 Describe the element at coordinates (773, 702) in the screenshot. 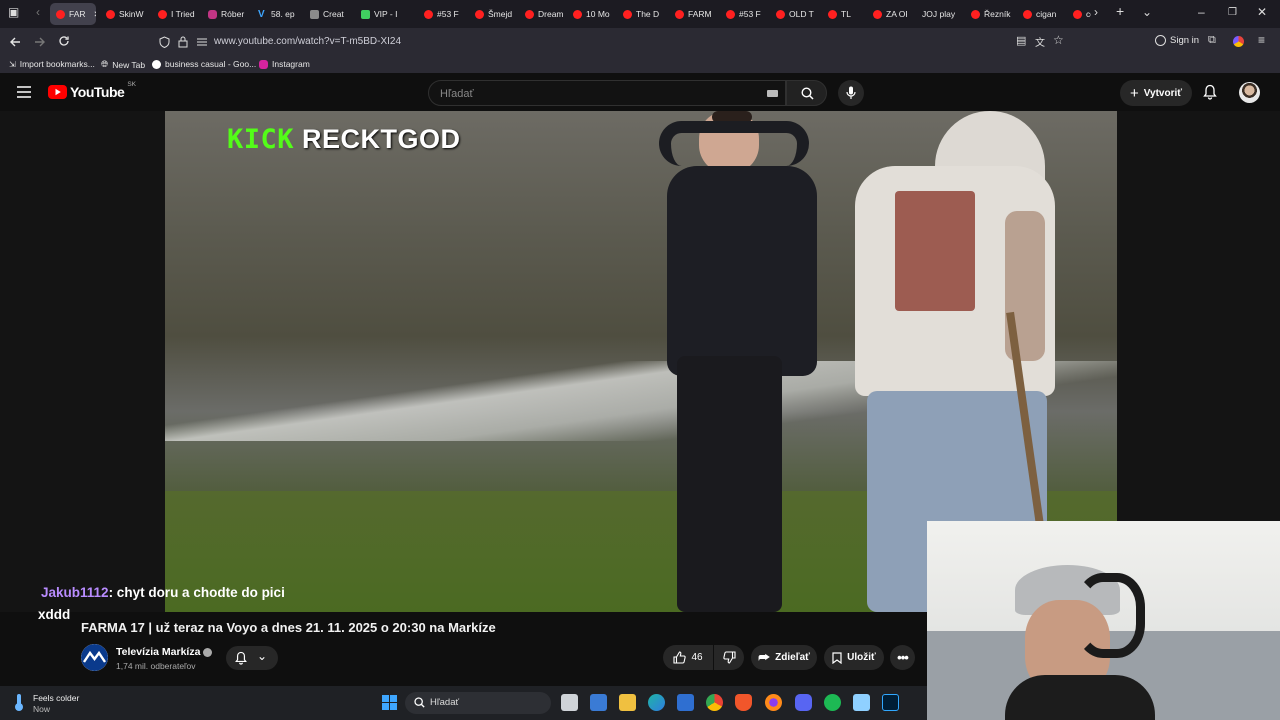

I see `firefox-icon` at that location.